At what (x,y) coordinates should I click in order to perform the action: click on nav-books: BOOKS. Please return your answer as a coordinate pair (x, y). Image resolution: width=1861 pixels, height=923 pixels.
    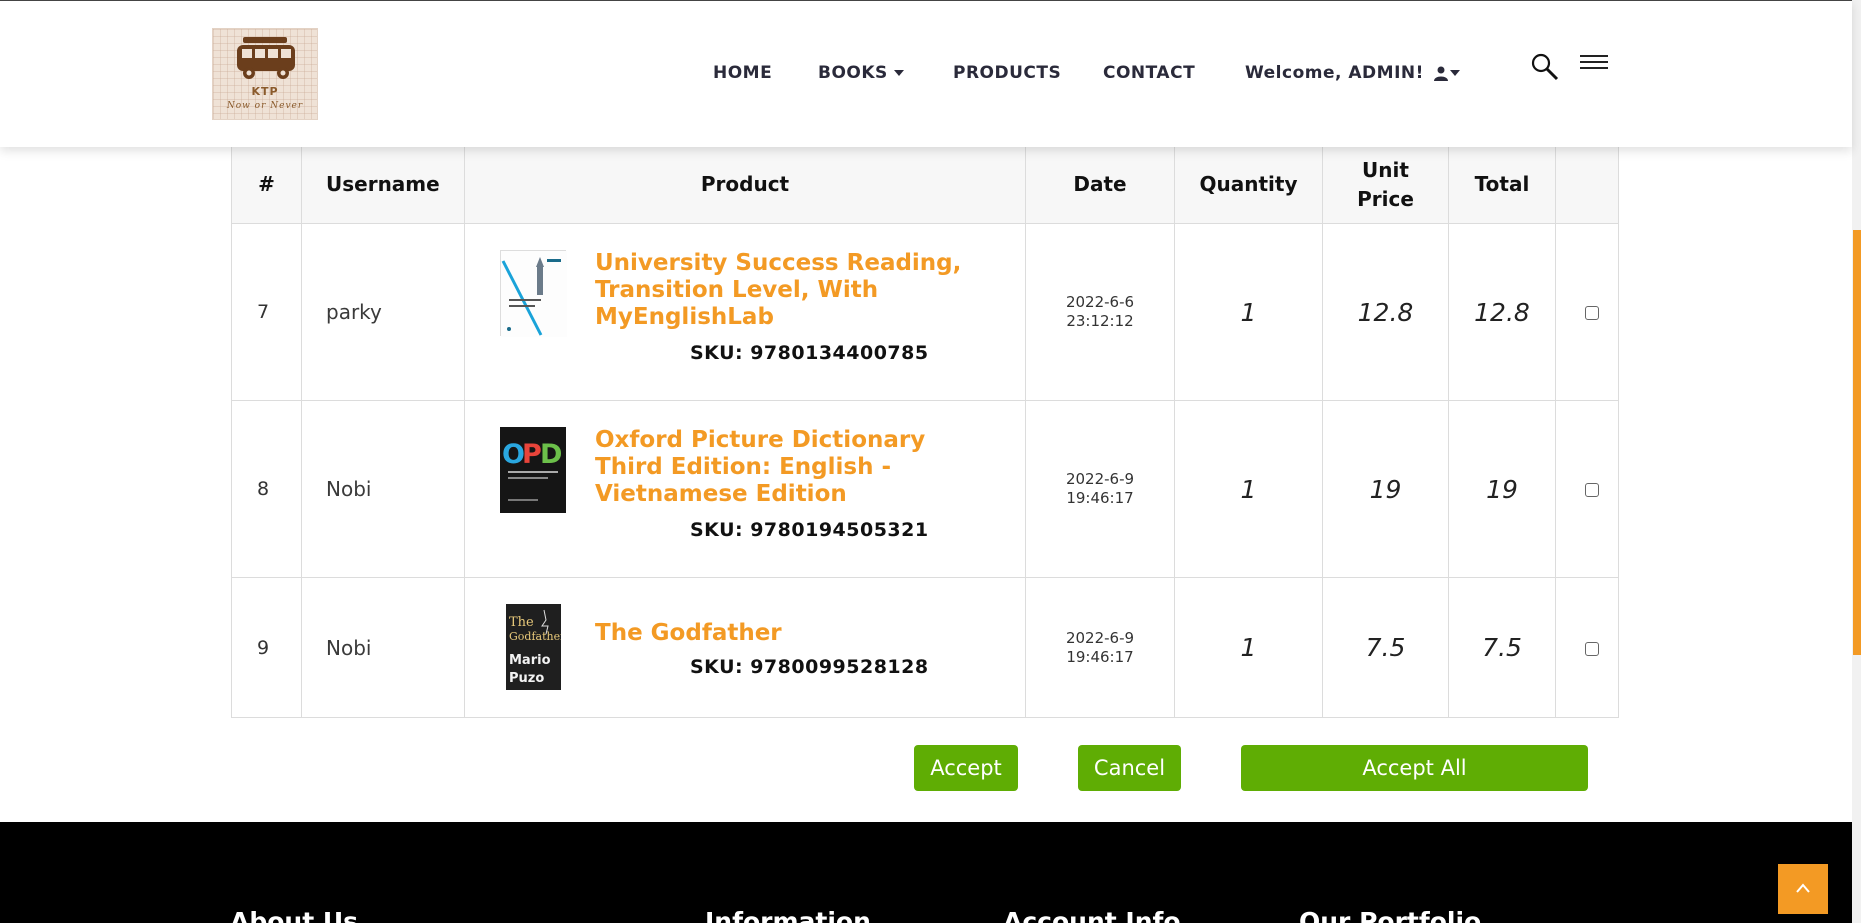
    Looking at the image, I should click on (861, 73).